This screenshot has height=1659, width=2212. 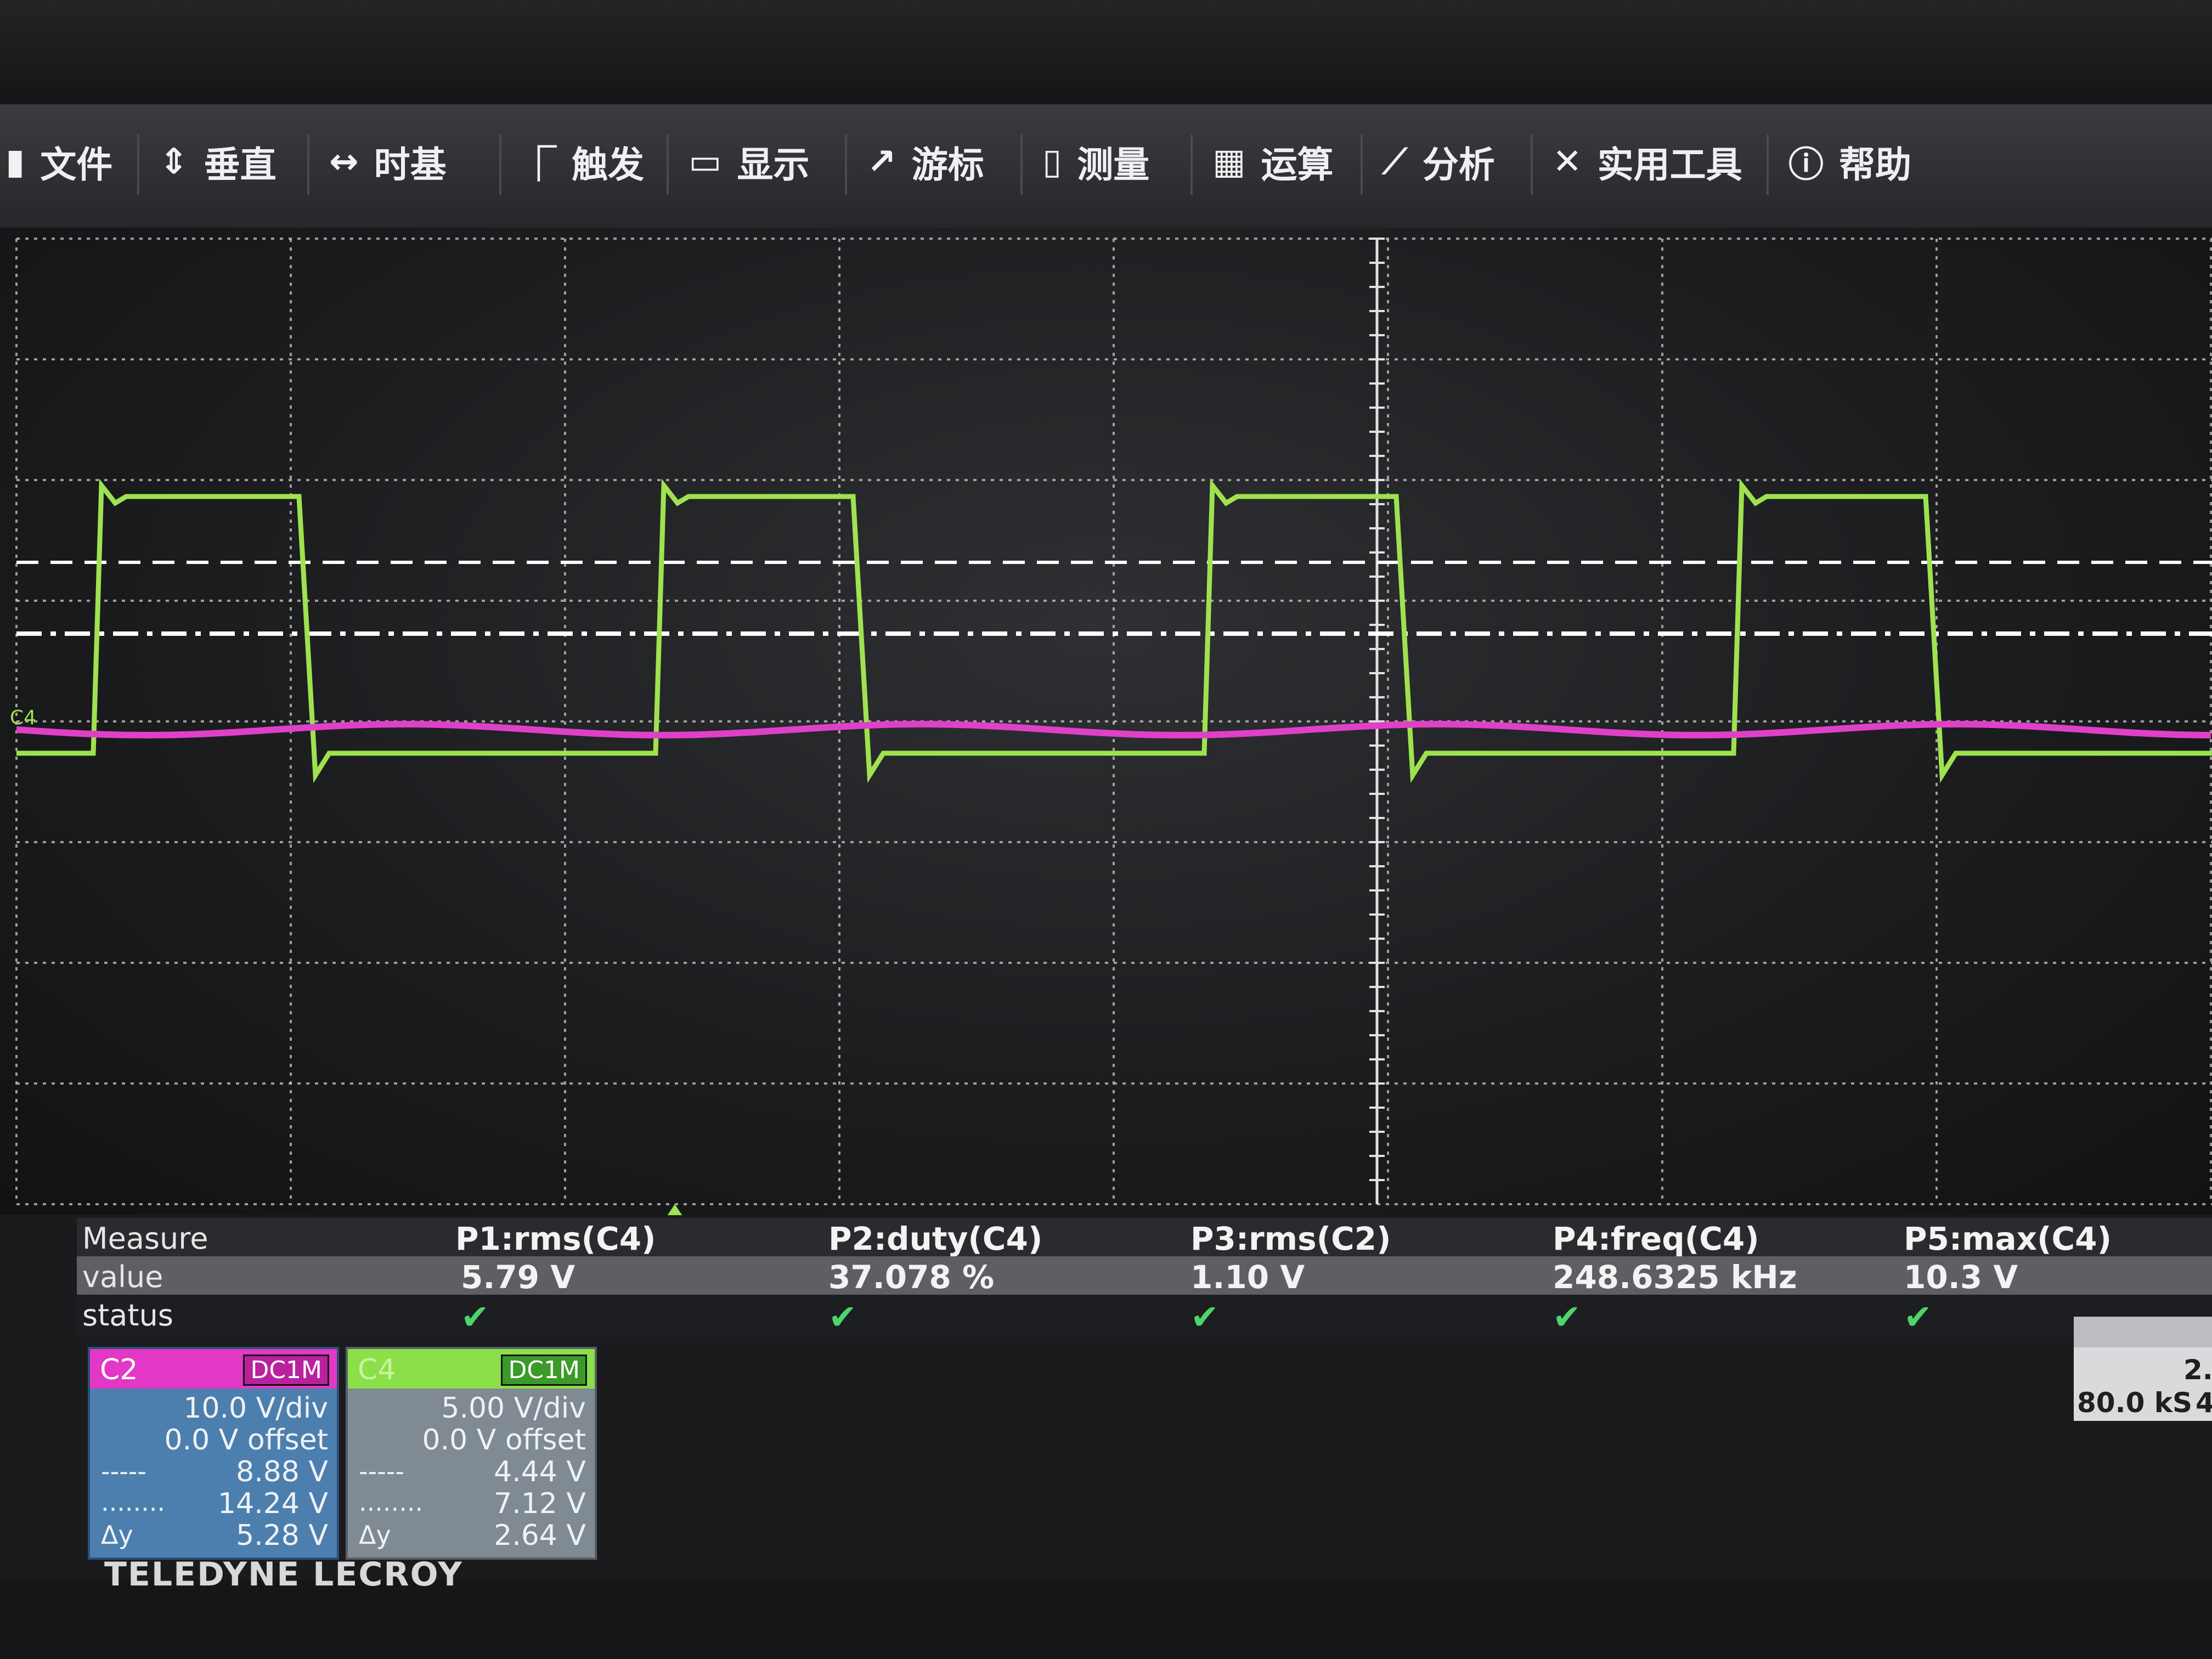 What do you see at coordinates (174, 162) in the screenshot?
I see `vertical-icon: ⇕` at bounding box center [174, 162].